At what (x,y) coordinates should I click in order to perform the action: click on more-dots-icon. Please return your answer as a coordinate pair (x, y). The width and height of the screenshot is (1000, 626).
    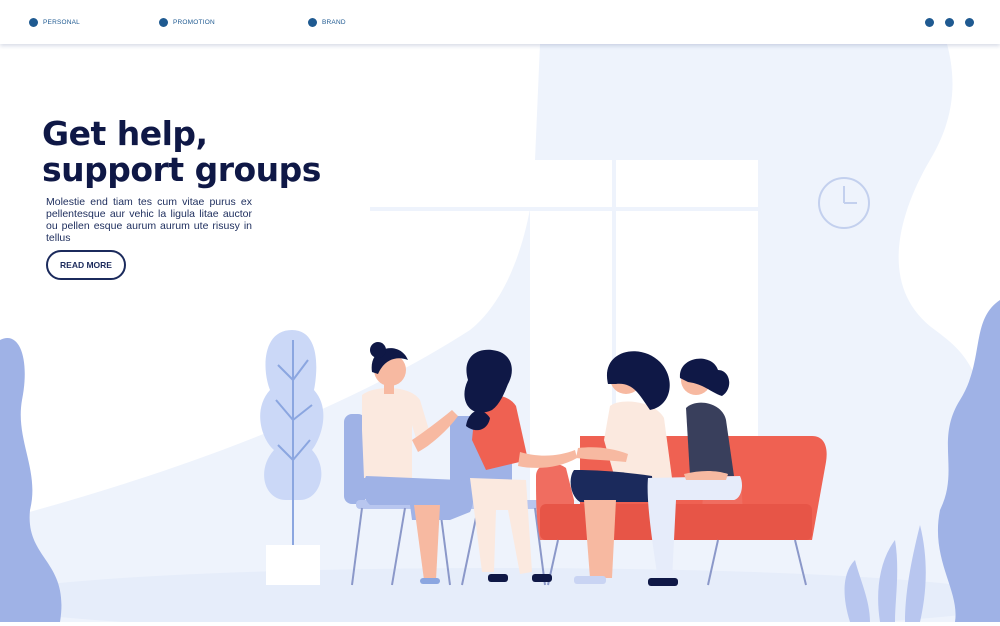
    Looking at the image, I should click on (949, 22).